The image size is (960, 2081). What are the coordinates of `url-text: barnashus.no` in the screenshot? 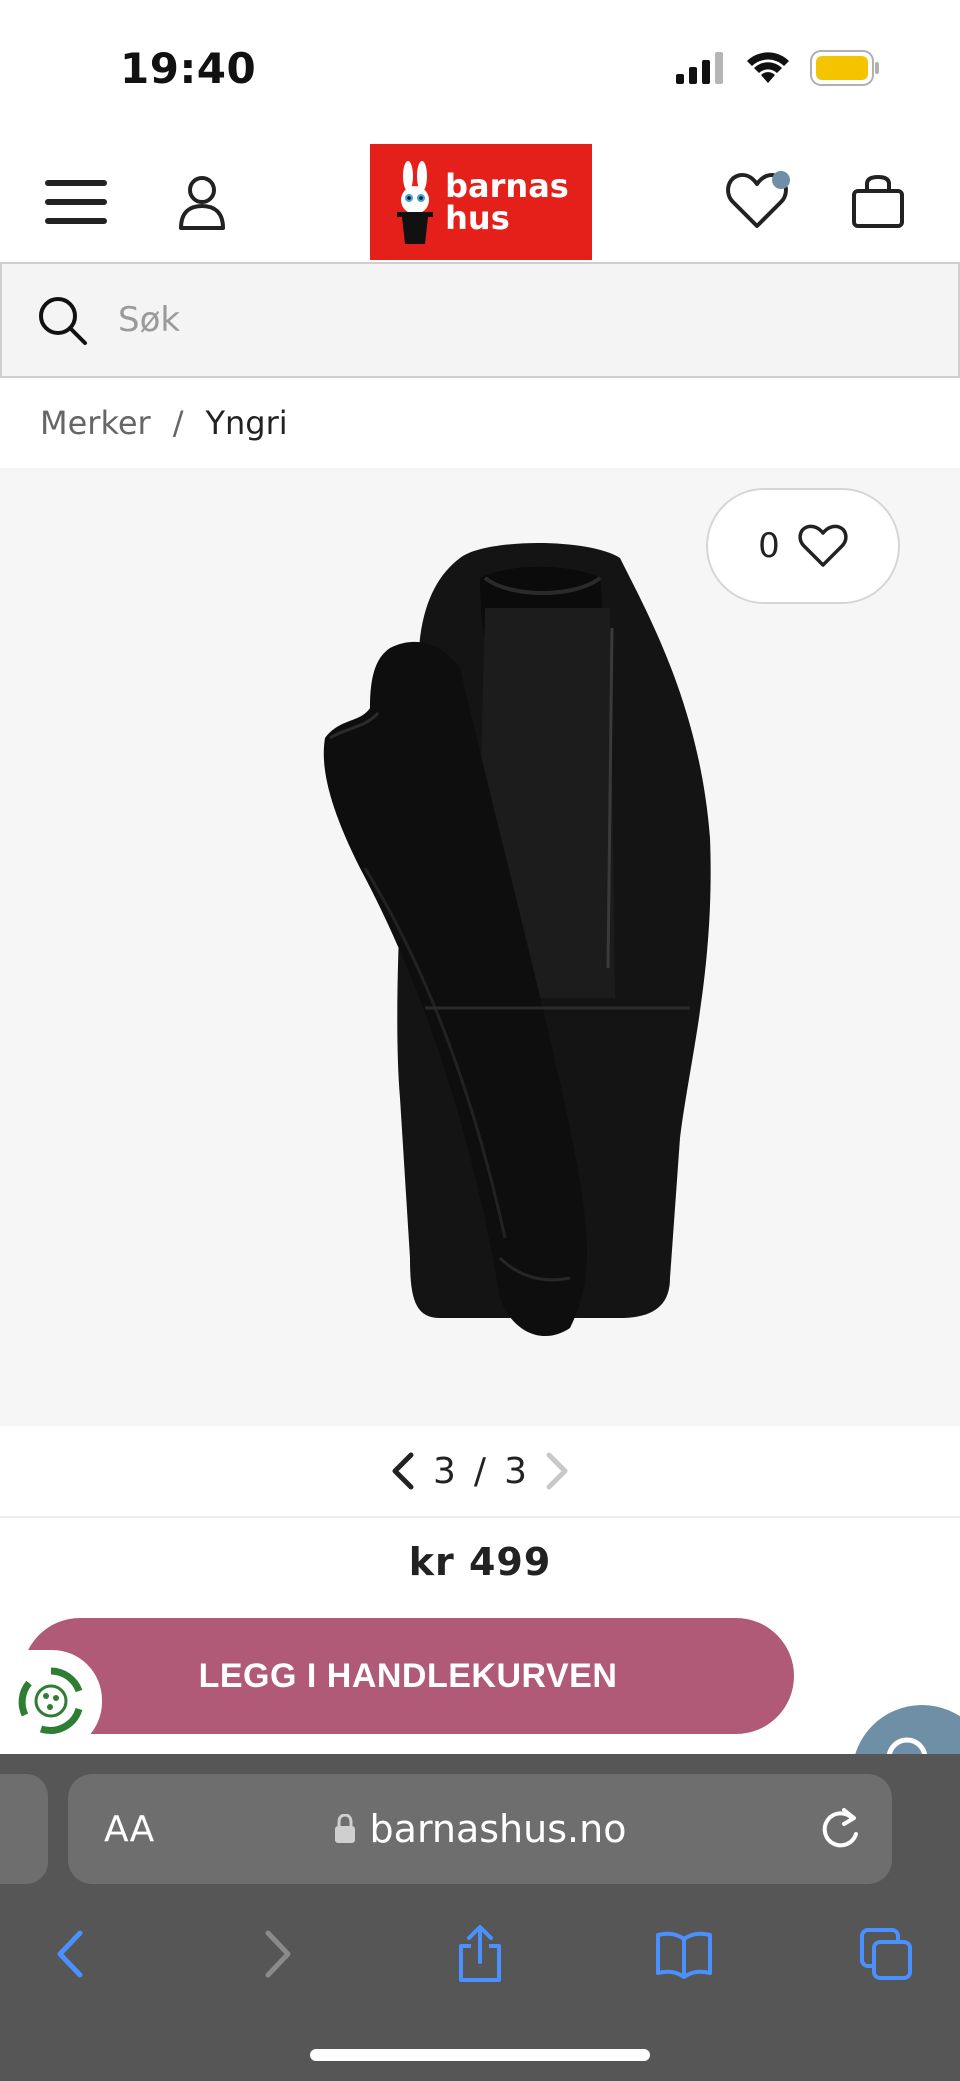 It's located at (498, 1829).